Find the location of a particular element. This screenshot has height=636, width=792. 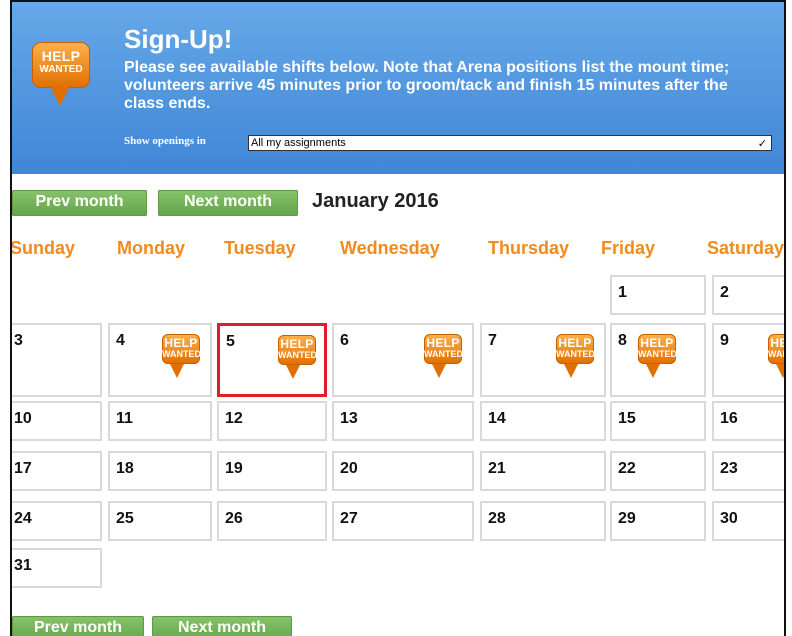

help-wanted-icon: HELP WANTED is located at coordinates (61, 74).